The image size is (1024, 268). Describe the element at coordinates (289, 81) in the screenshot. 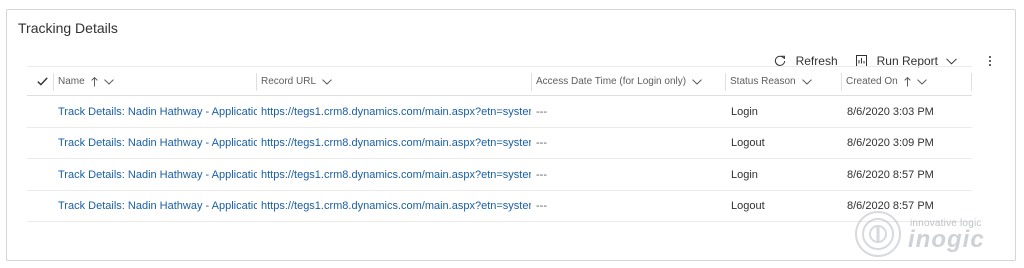

I see `column-label: Record URL` at that location.